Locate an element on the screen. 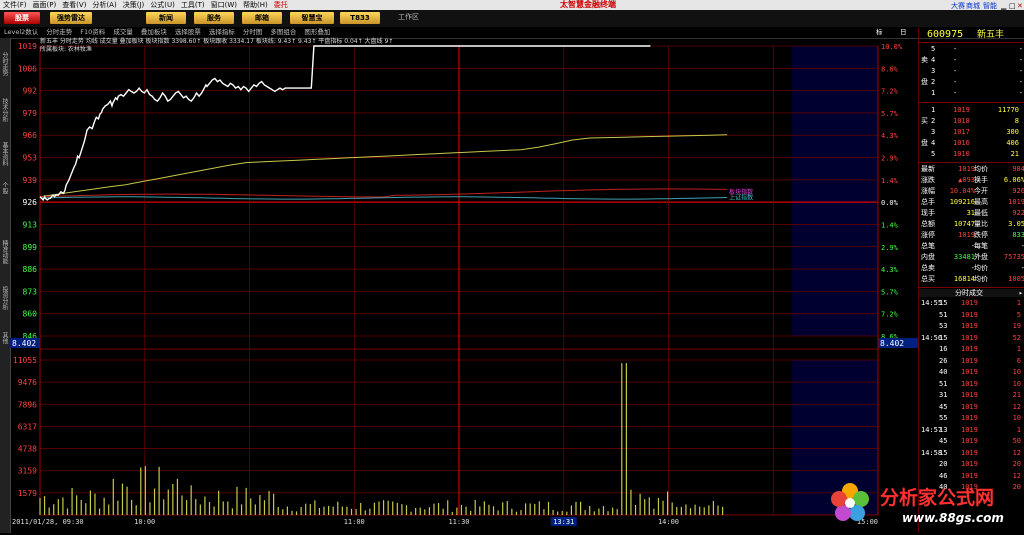 Image resolution: width=1024 pixels, height=535 pixels. stat-label: 换手 is located at coordinates (981, 180).